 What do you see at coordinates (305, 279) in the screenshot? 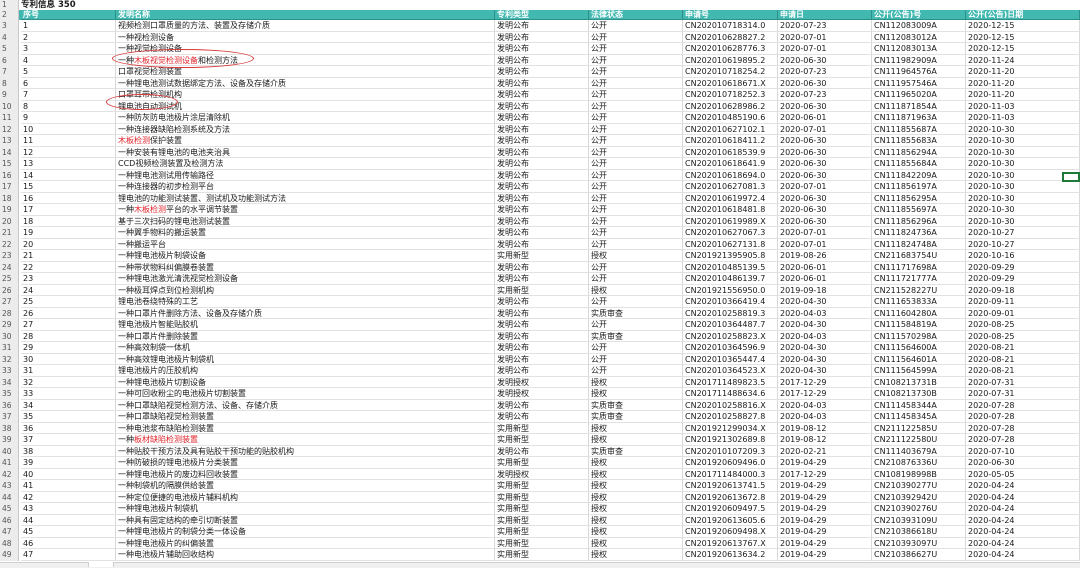
I see `col-invention-name: 一种锂电池激光清洗视觉检测设备` at bounding box center [305, 279].